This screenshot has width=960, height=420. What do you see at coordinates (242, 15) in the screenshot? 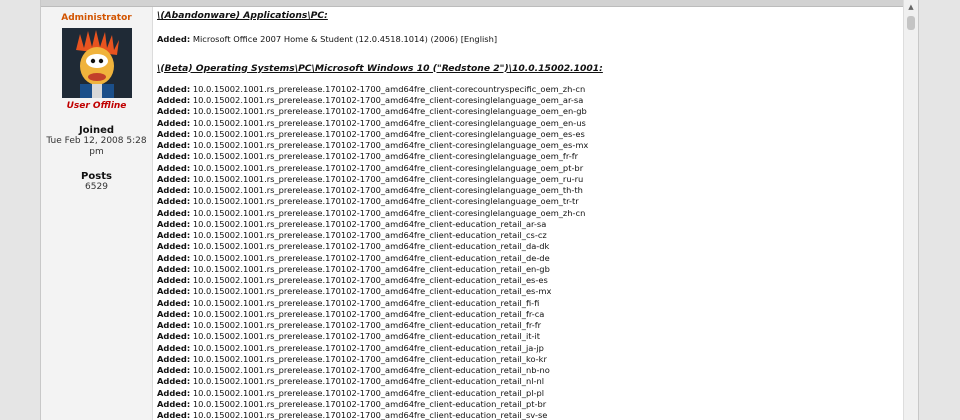
I see `section-heading-abandonware: \(Abandonware) Applications\PC:` at bounding box center [242, 15].